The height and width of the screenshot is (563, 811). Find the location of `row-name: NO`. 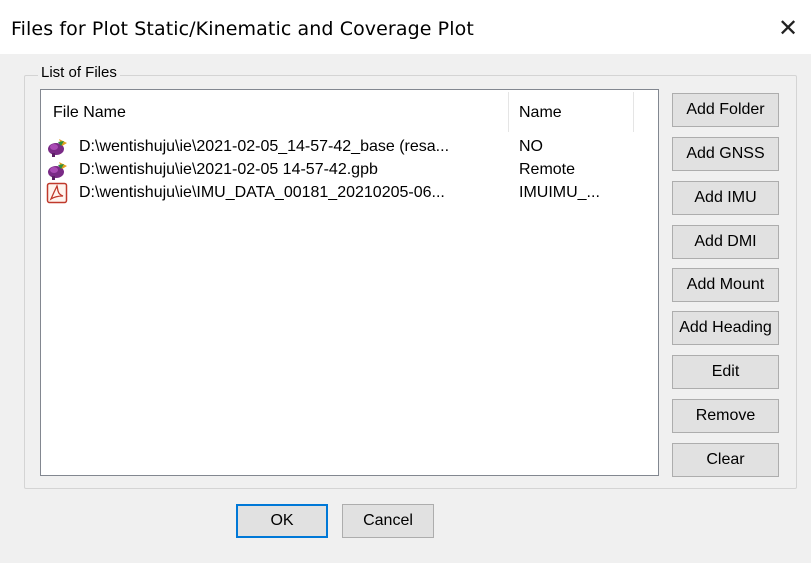

row-name: NO is located at coordinates (531, 146).